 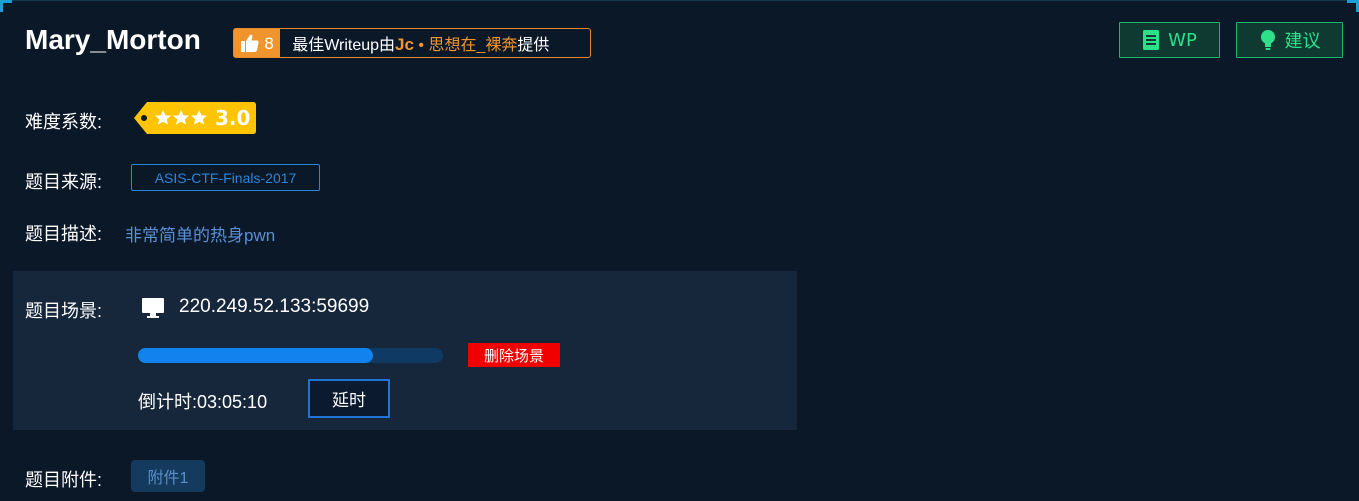 I want to click on best-writeup-badge: 8 最佳Writeup由Jc • 思想在_裸奔提供, so click(x=412, y=43).